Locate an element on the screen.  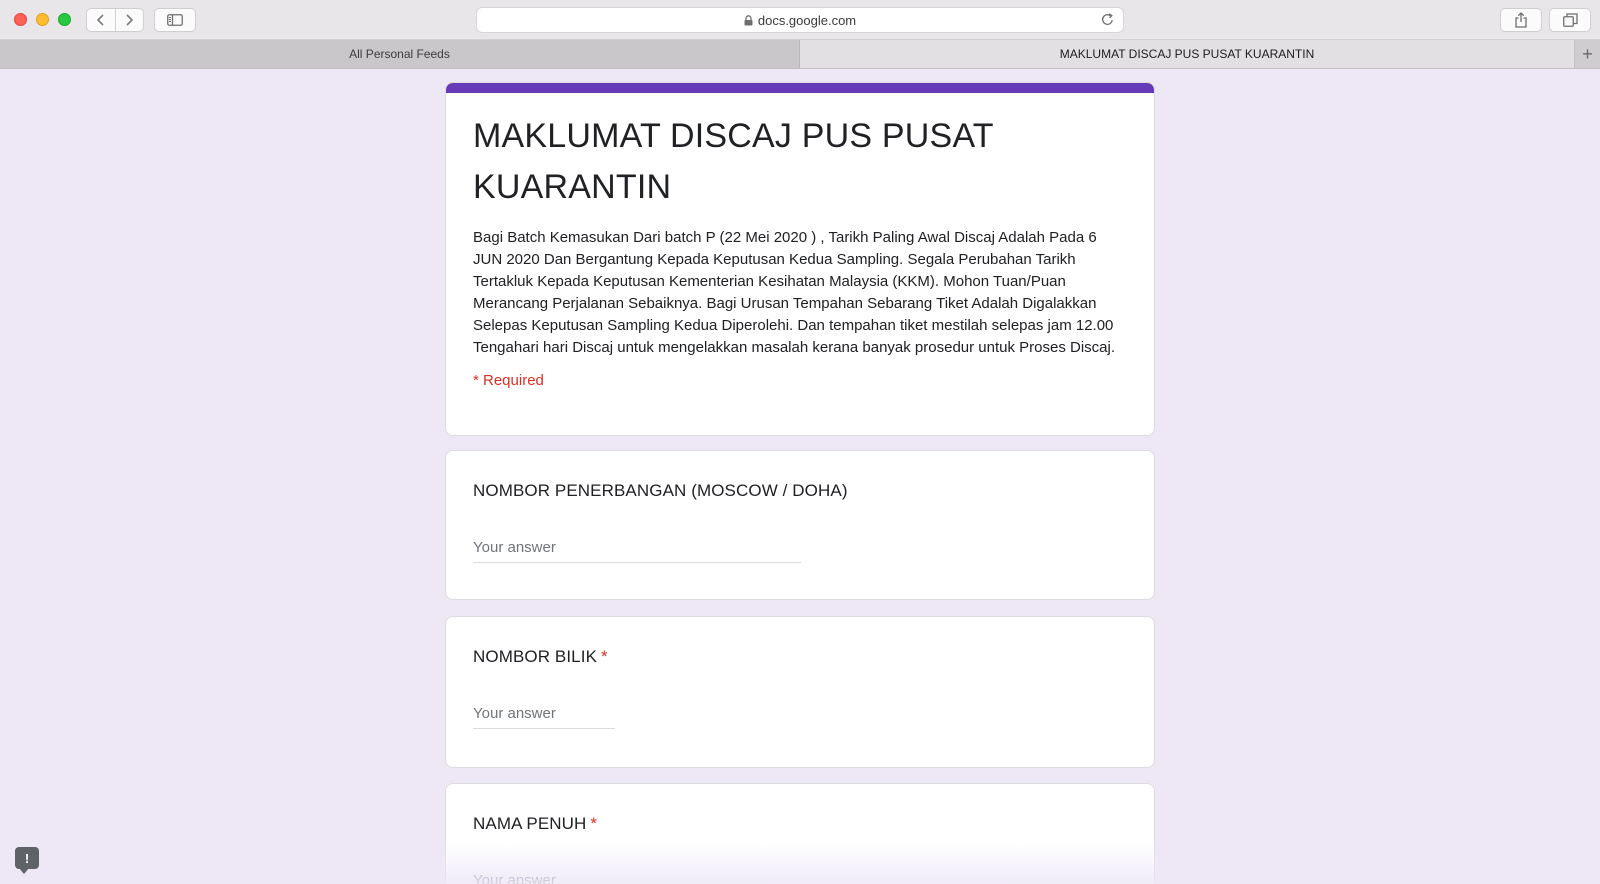
window-maximize-button is located at coordinates (64, 19).